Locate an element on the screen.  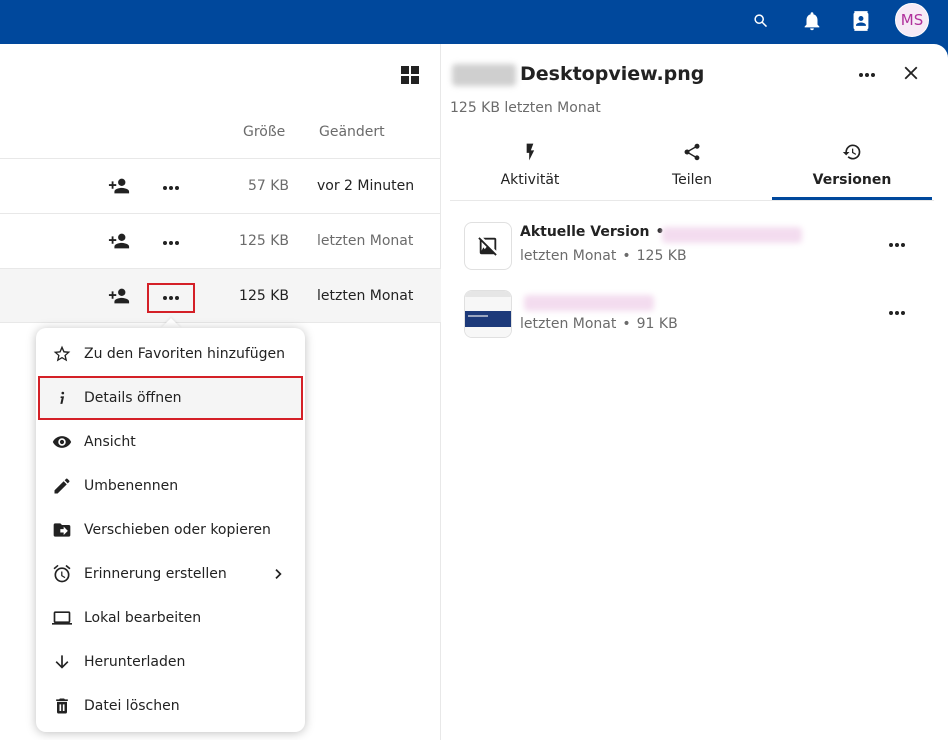
laptop-icon is located at coordinates (62, 618).